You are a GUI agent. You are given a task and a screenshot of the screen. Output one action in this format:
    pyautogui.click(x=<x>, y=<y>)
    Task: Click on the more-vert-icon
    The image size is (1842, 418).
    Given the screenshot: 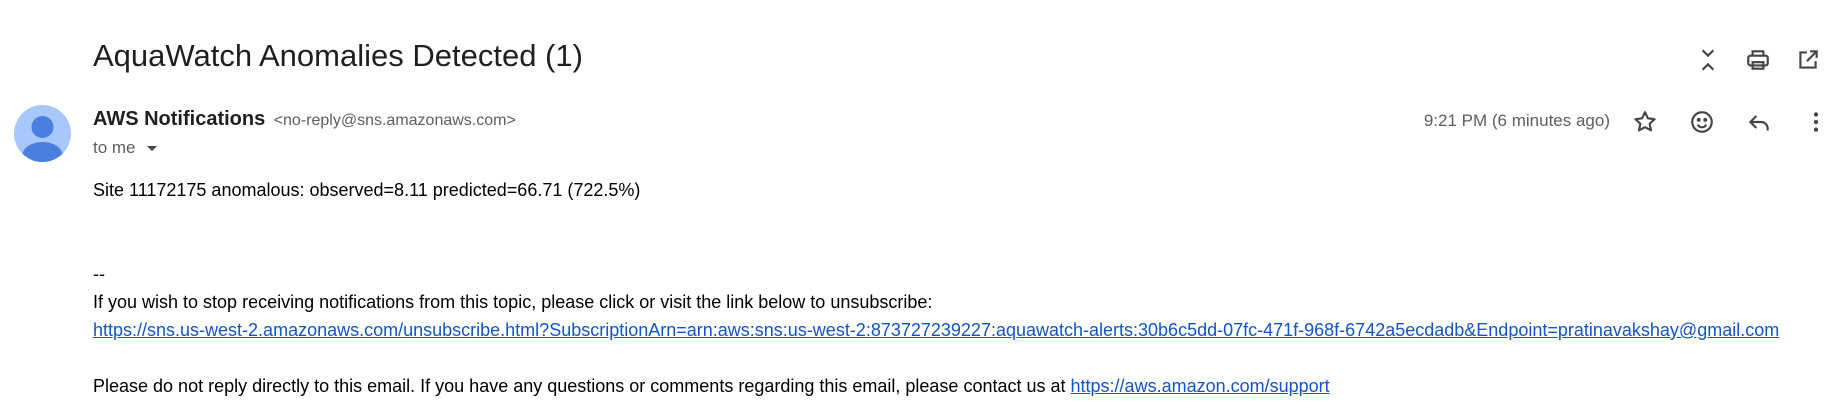 What is the action you would take?
    pyautogui.click(x=1816, y=122)
    